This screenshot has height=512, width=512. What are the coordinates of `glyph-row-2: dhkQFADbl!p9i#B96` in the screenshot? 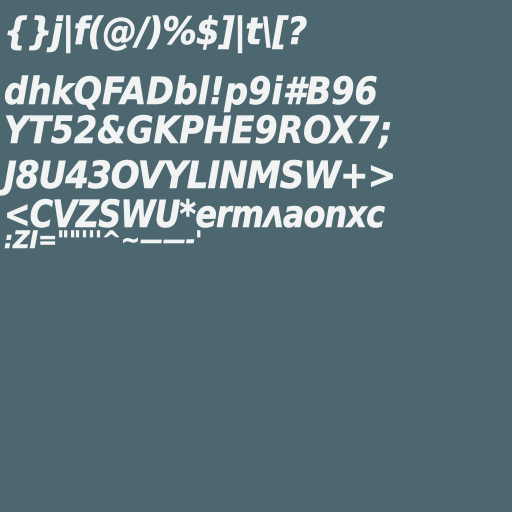 It's located at (191, 92).